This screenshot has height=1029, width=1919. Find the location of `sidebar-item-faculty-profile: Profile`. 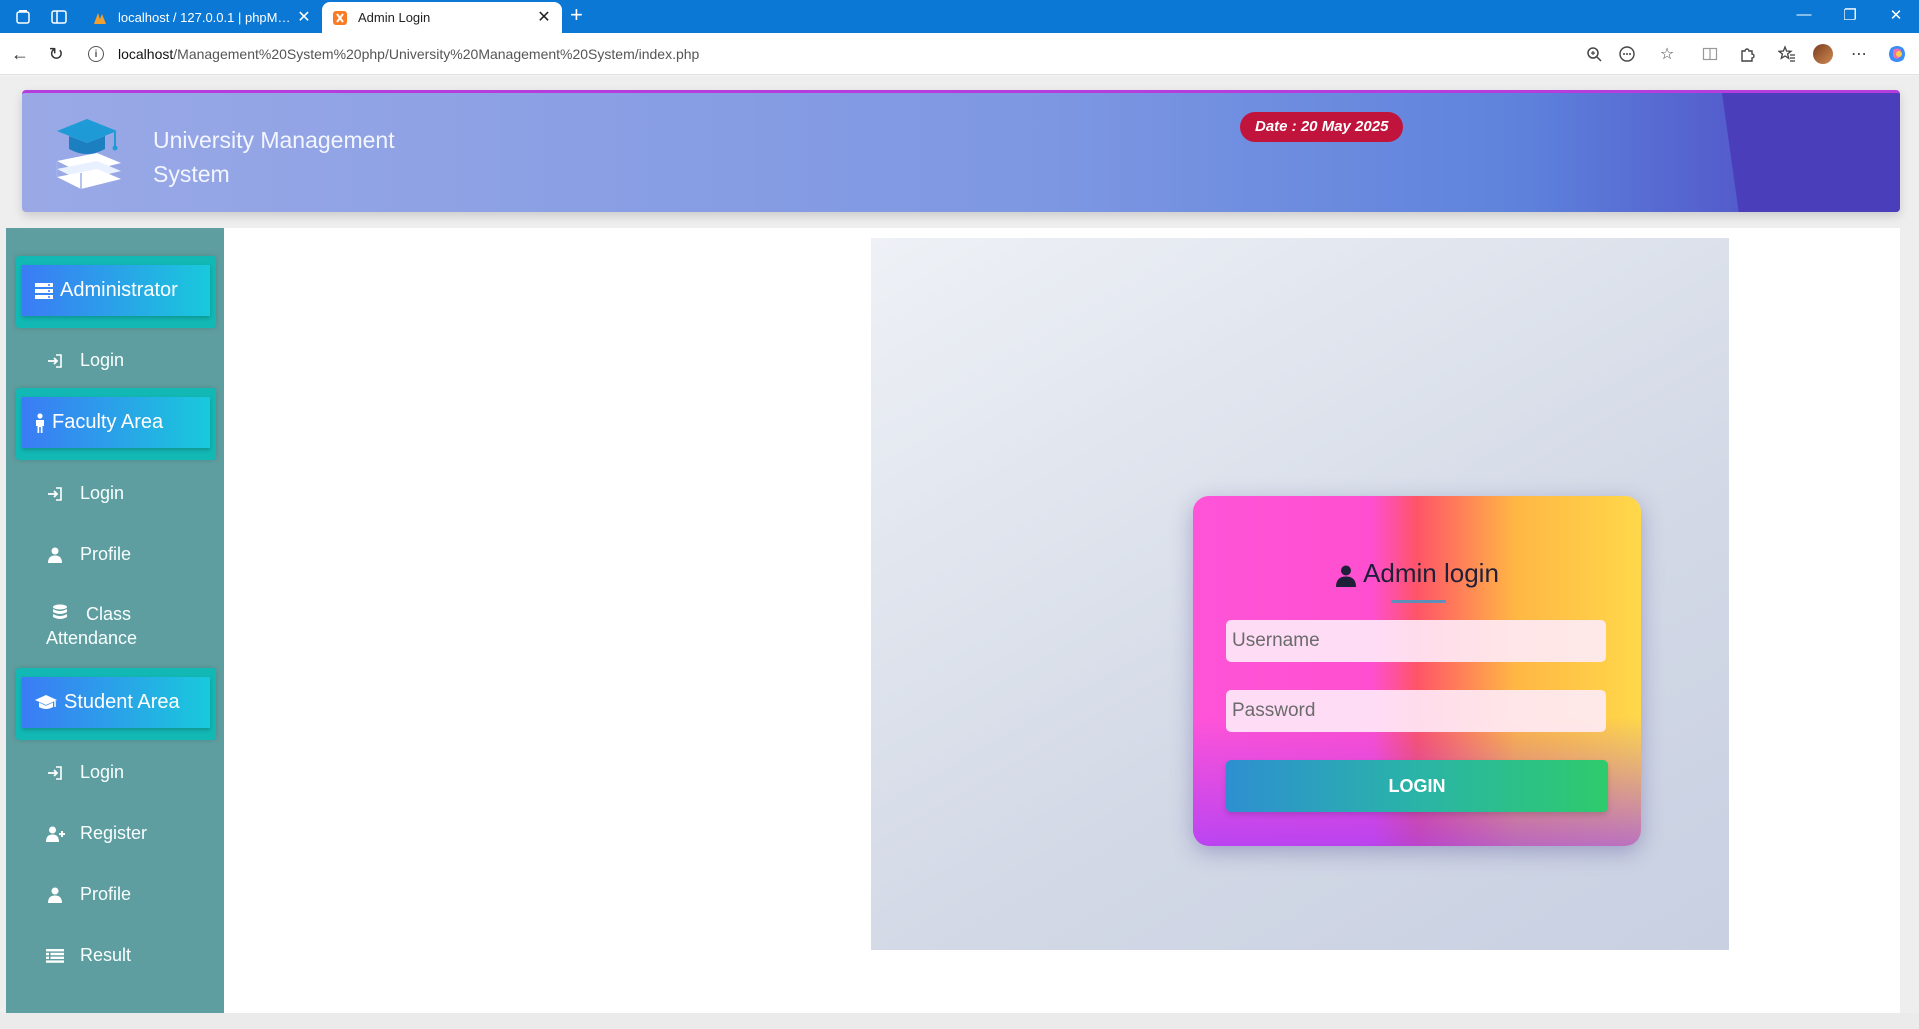

sidebar-item-faculty-profile: Profile is located at coordinates (88, 554).